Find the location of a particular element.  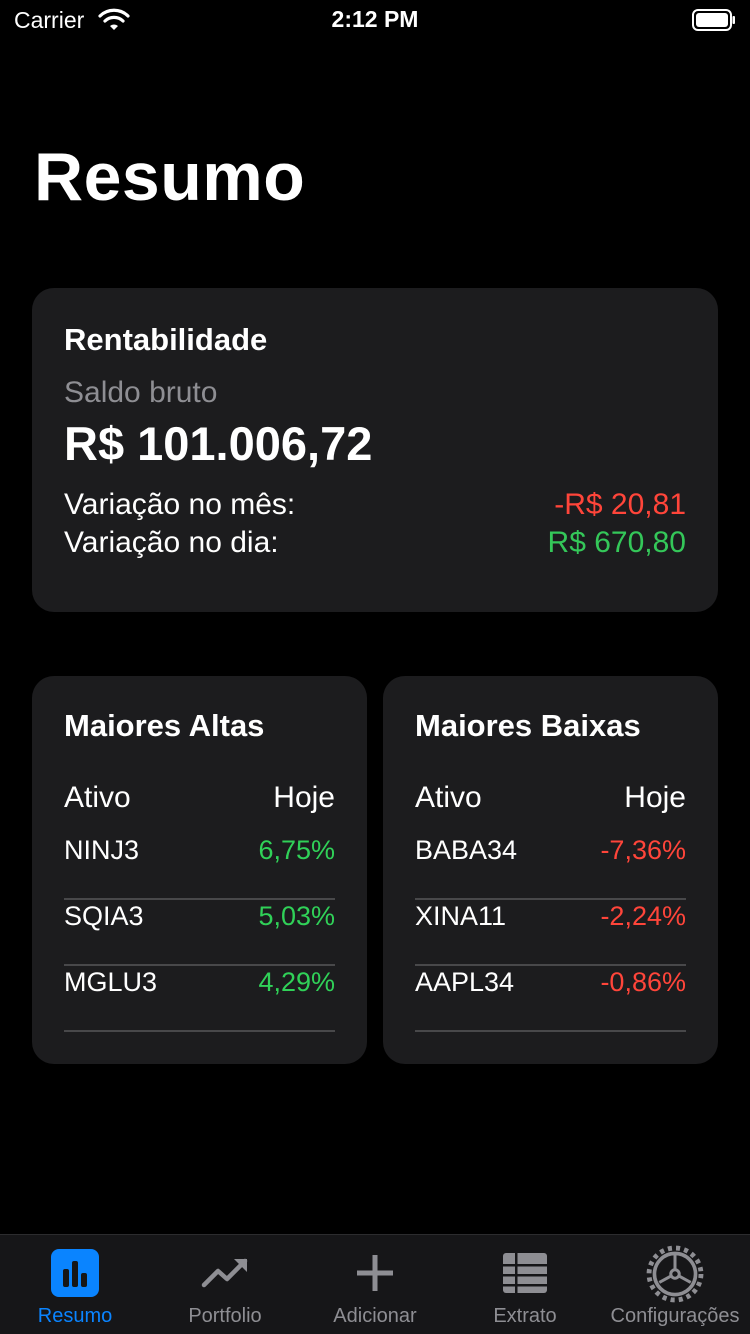

tab-label: Portfolio is located at coordinates (225, 1316).